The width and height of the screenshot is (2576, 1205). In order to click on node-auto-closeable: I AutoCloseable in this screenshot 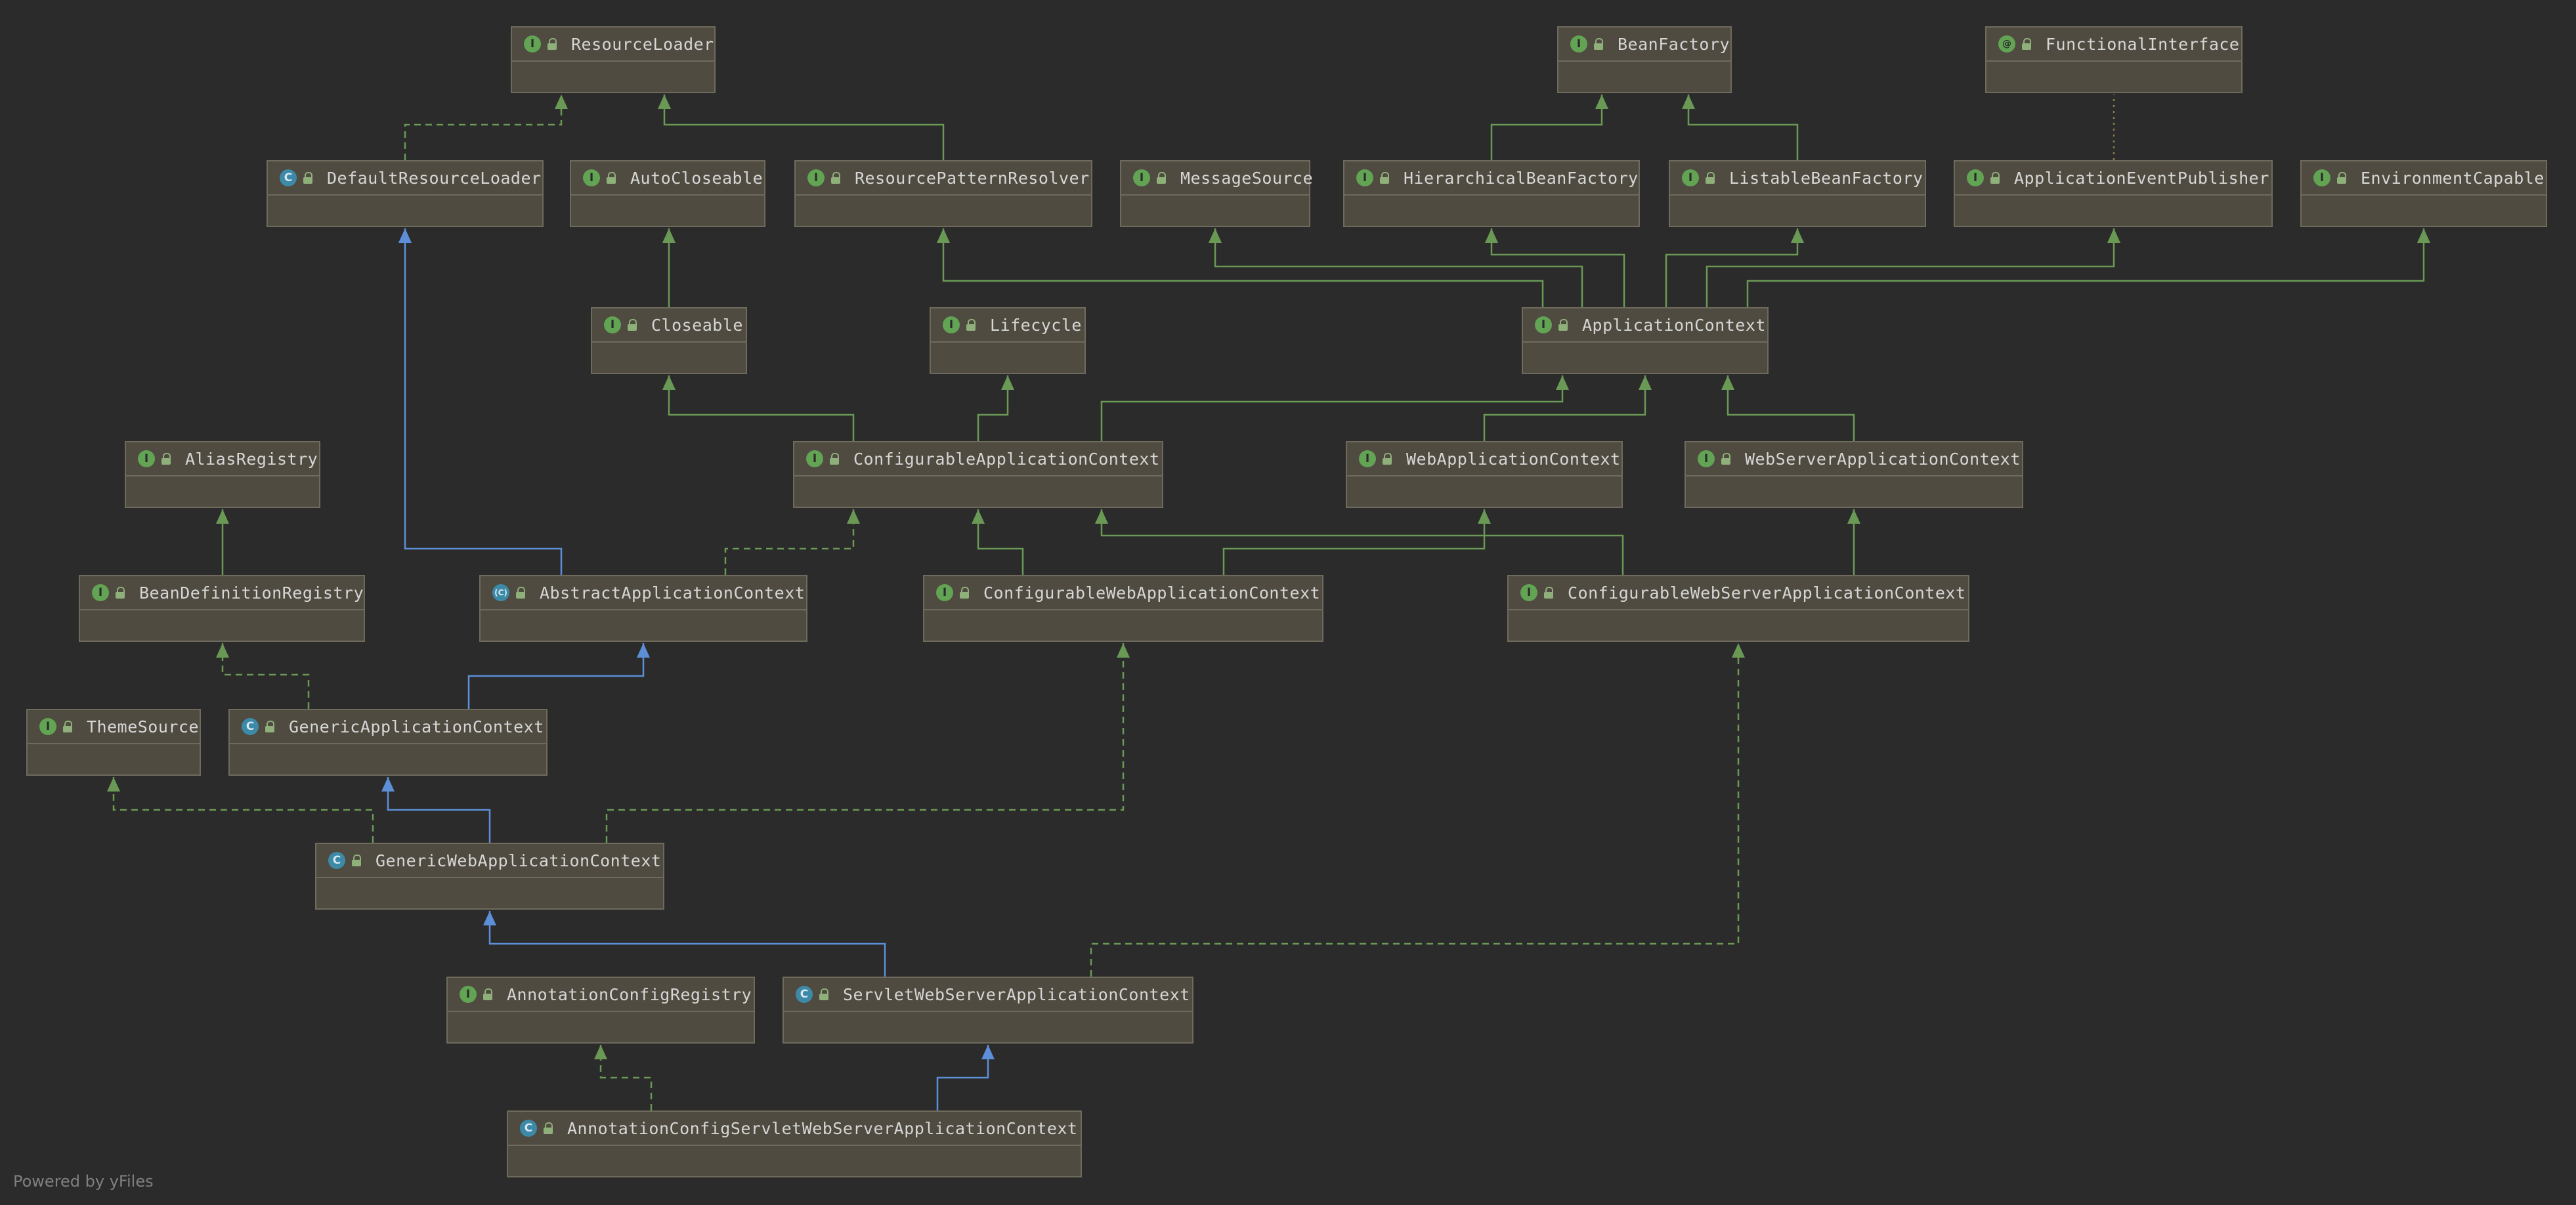, I will do `click(667, 193)`.